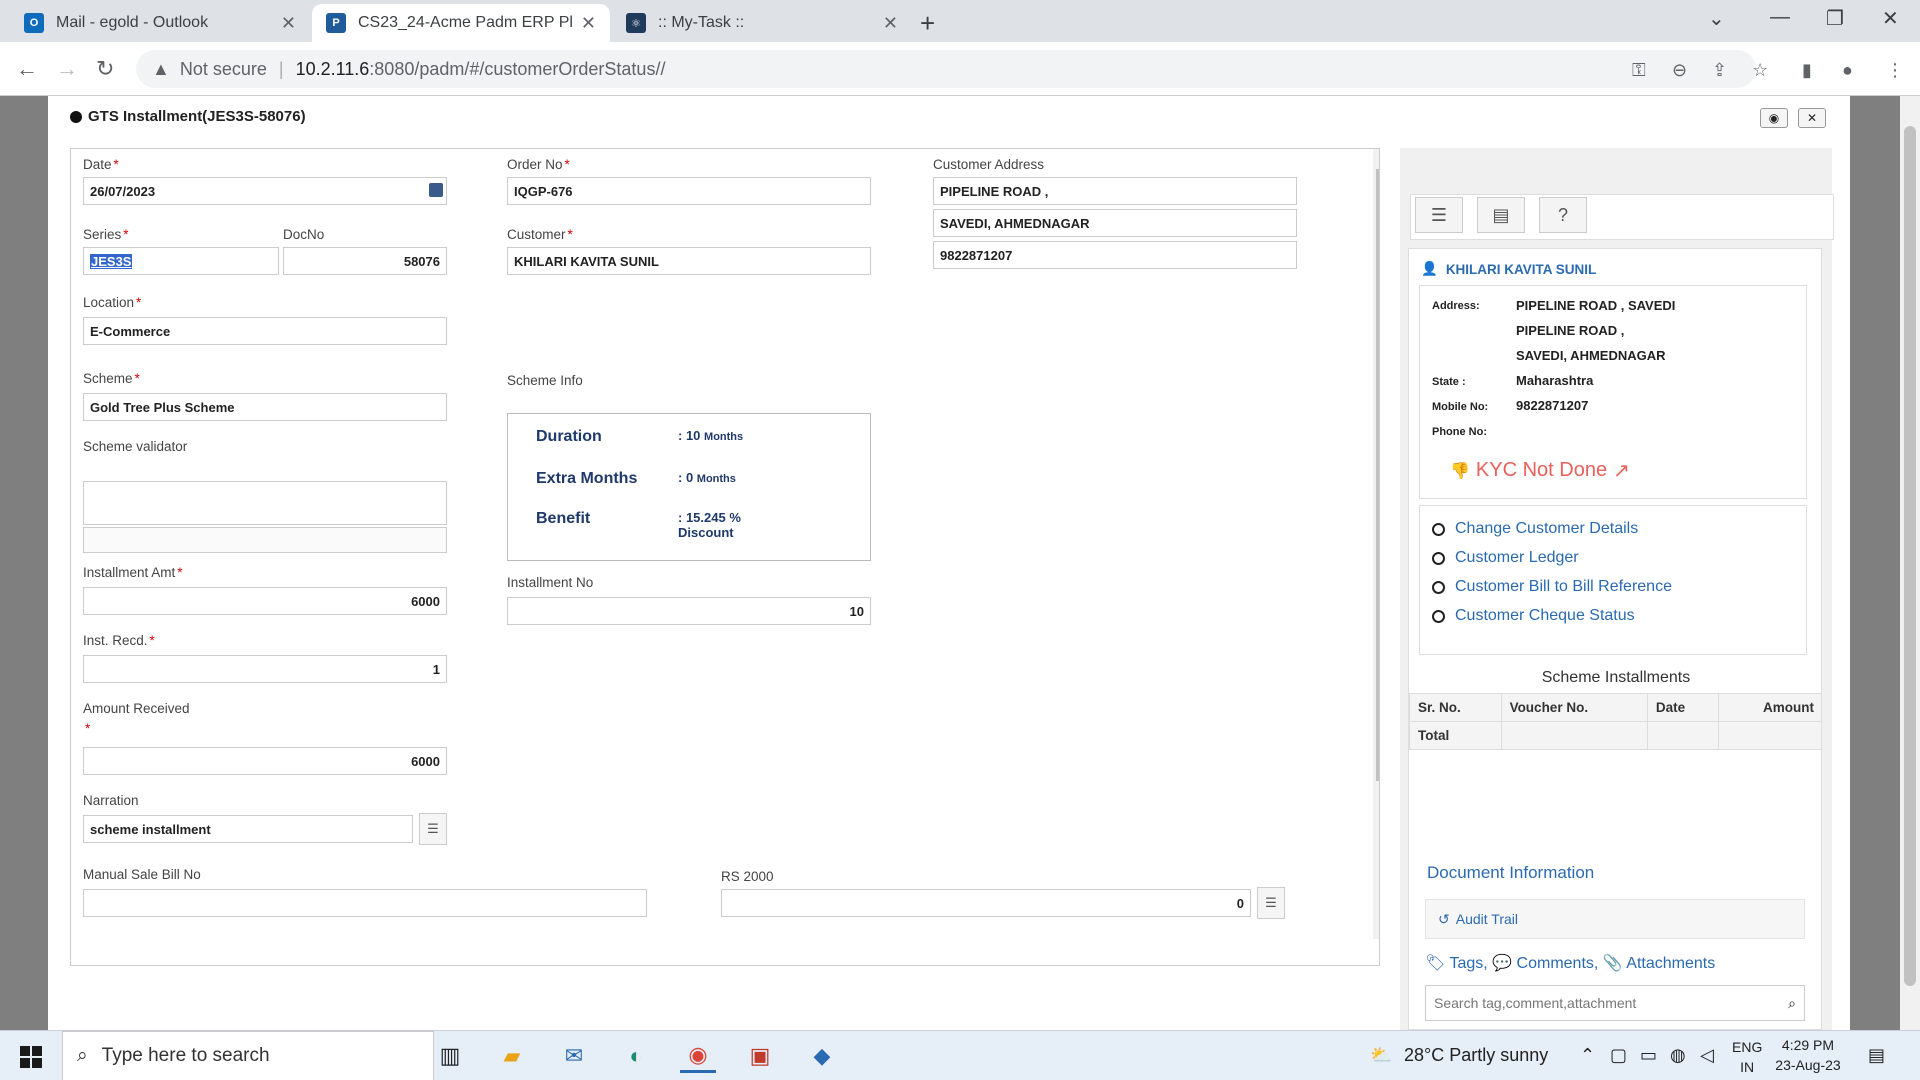 This screenshot has width=1920, height=1080. What do you see at coordinates (1476, 1055) in the screenshot?
I see `weather-text: 28°C Partly sunny` at bounding box center [1476, 1055].